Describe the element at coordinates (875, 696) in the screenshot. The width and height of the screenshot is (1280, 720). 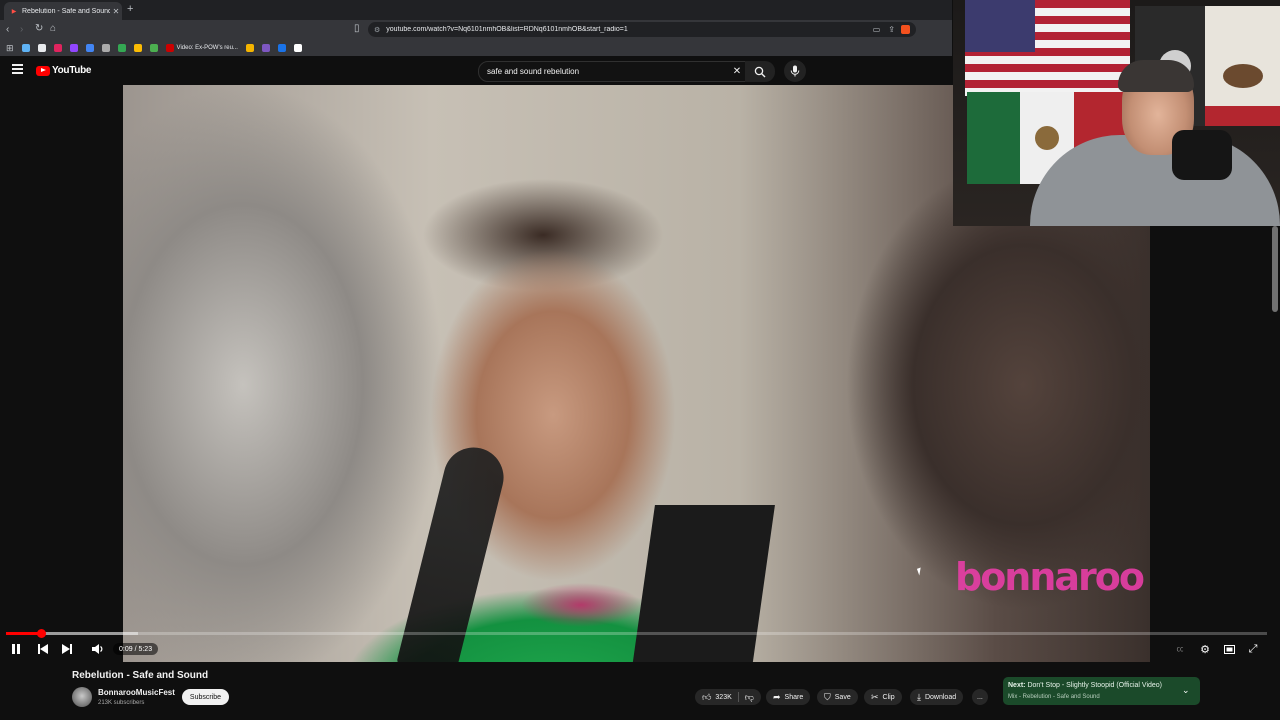
I see `clip-icon: ✂` at that location.